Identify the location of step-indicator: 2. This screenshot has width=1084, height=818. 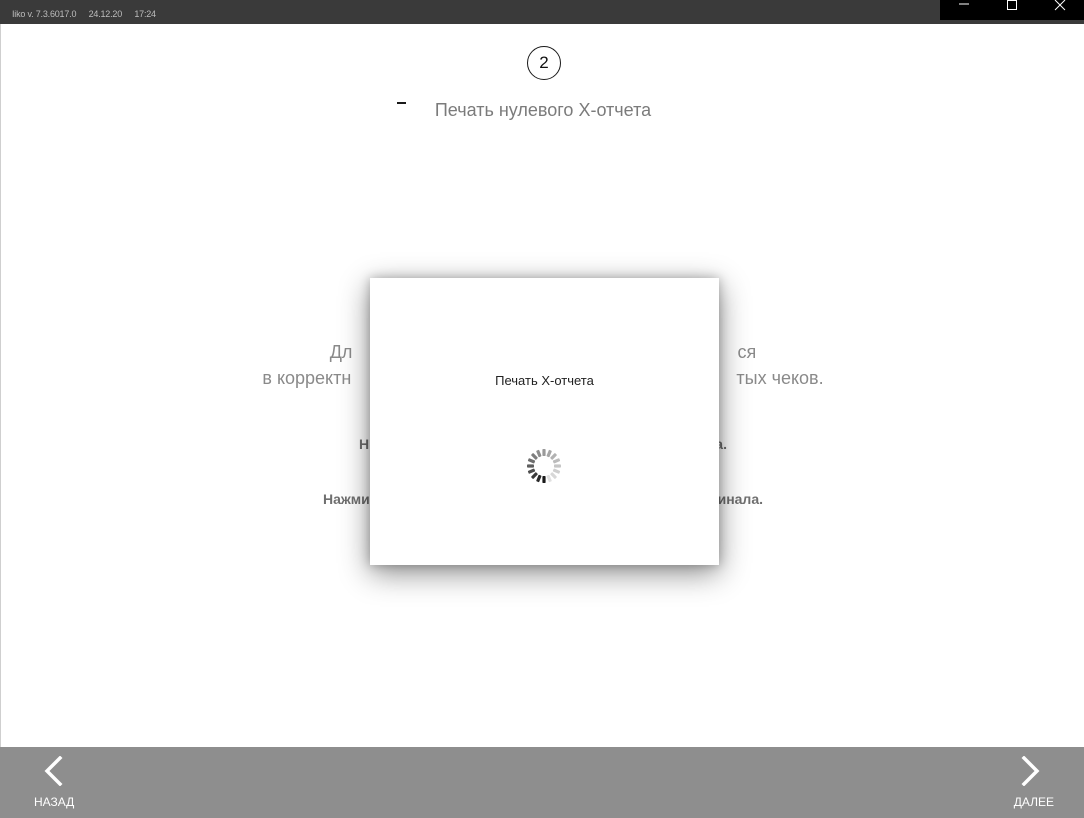
(544, 63).